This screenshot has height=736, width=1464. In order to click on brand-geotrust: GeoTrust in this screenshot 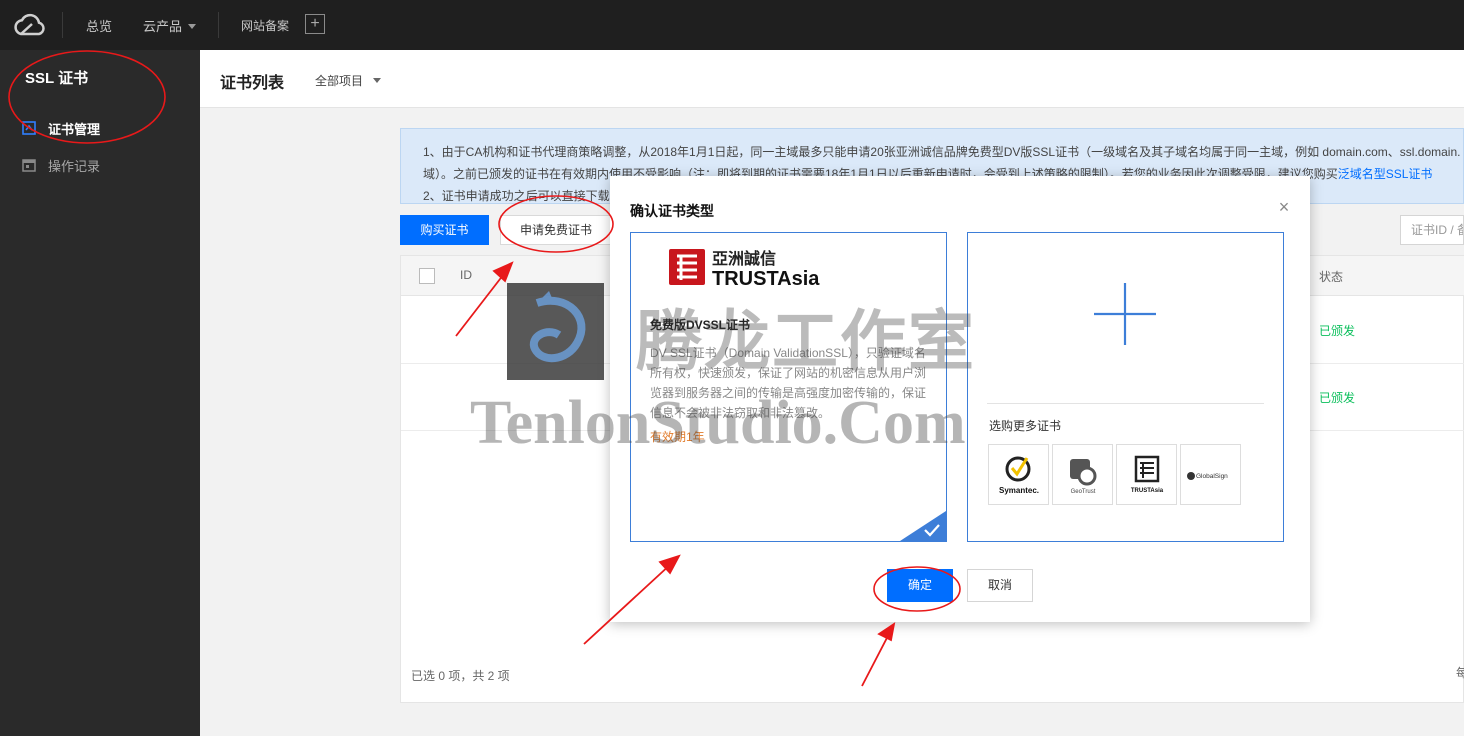, I will do `click(1082, 474)`.